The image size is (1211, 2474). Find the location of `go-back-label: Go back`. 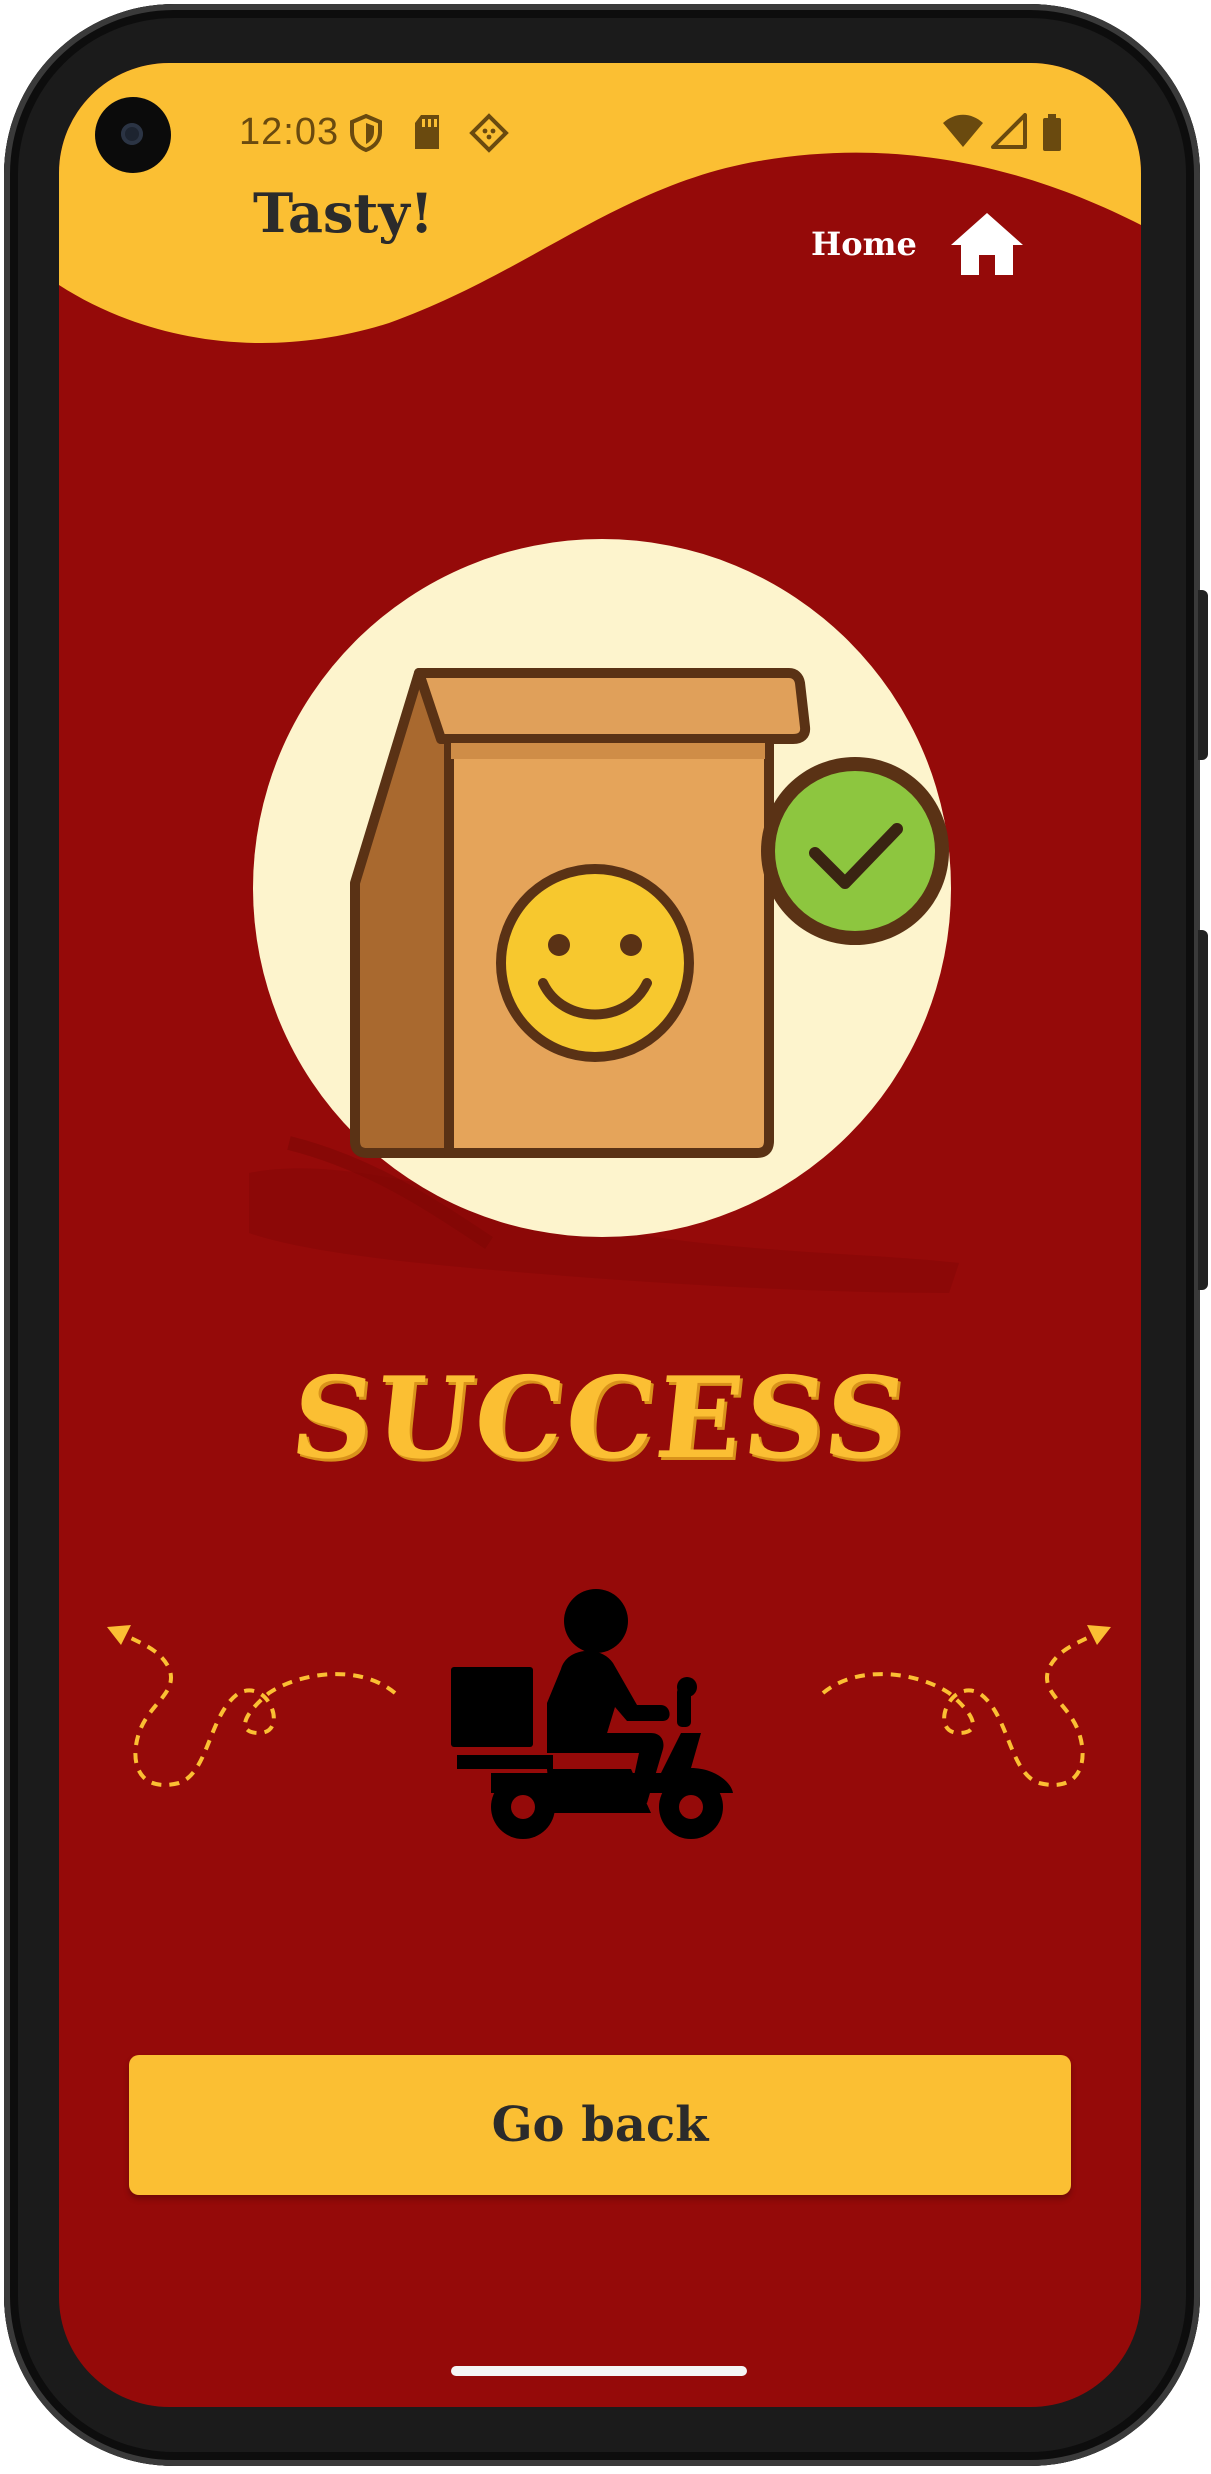

go-back-label: Go back is located at coordinates (600, 2125).